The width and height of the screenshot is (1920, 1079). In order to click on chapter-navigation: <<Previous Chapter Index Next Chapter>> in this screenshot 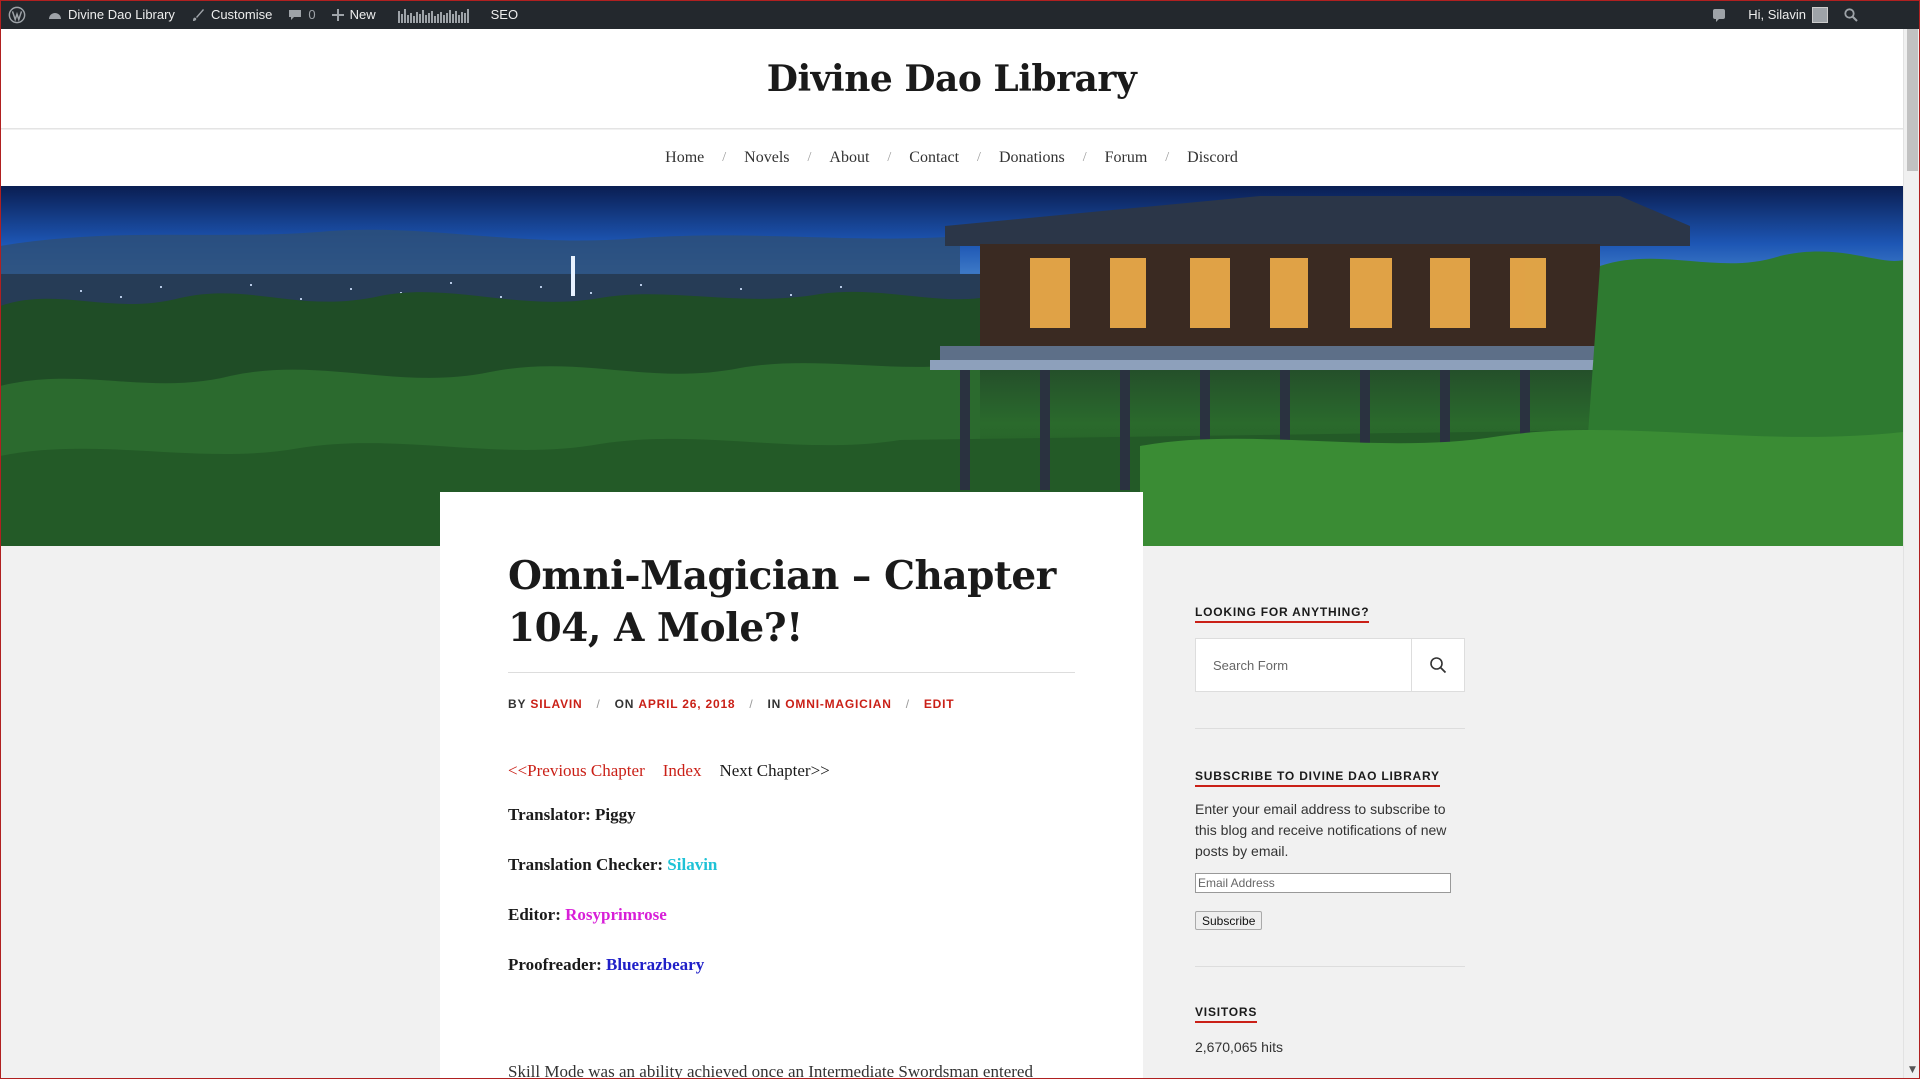, I will do `click(791, 771)`.